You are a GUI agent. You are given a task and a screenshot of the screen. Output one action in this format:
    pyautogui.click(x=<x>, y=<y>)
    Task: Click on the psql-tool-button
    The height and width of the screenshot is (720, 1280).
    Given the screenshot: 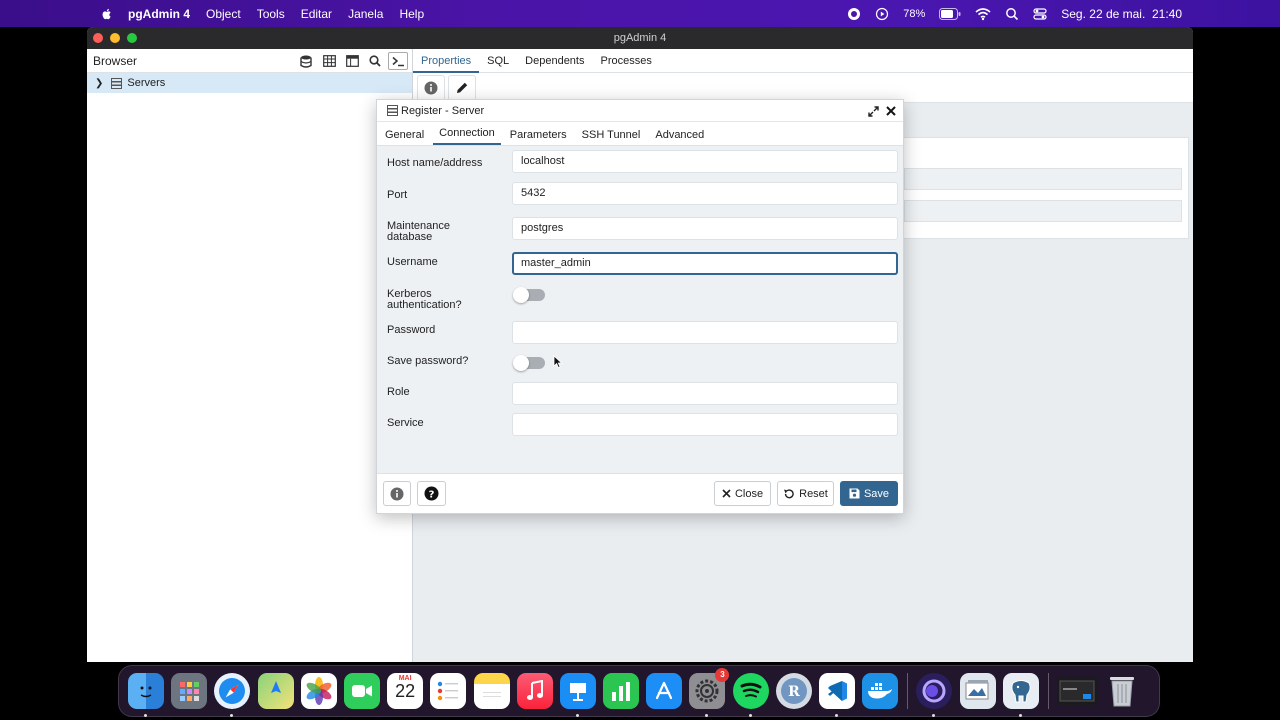 What is the action you would take?
    pyautogui.click(x=398, y=61)
    